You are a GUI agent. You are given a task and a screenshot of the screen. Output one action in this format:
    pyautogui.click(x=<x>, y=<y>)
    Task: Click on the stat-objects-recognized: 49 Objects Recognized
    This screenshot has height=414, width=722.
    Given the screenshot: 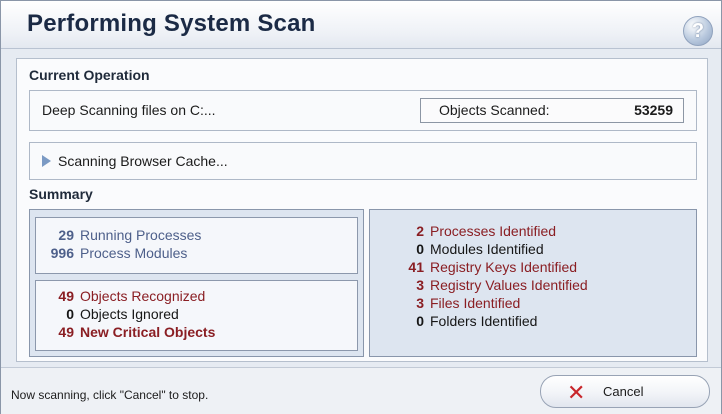 What is the action you would take?
    pyautogui.click(x=132, y=296)
    